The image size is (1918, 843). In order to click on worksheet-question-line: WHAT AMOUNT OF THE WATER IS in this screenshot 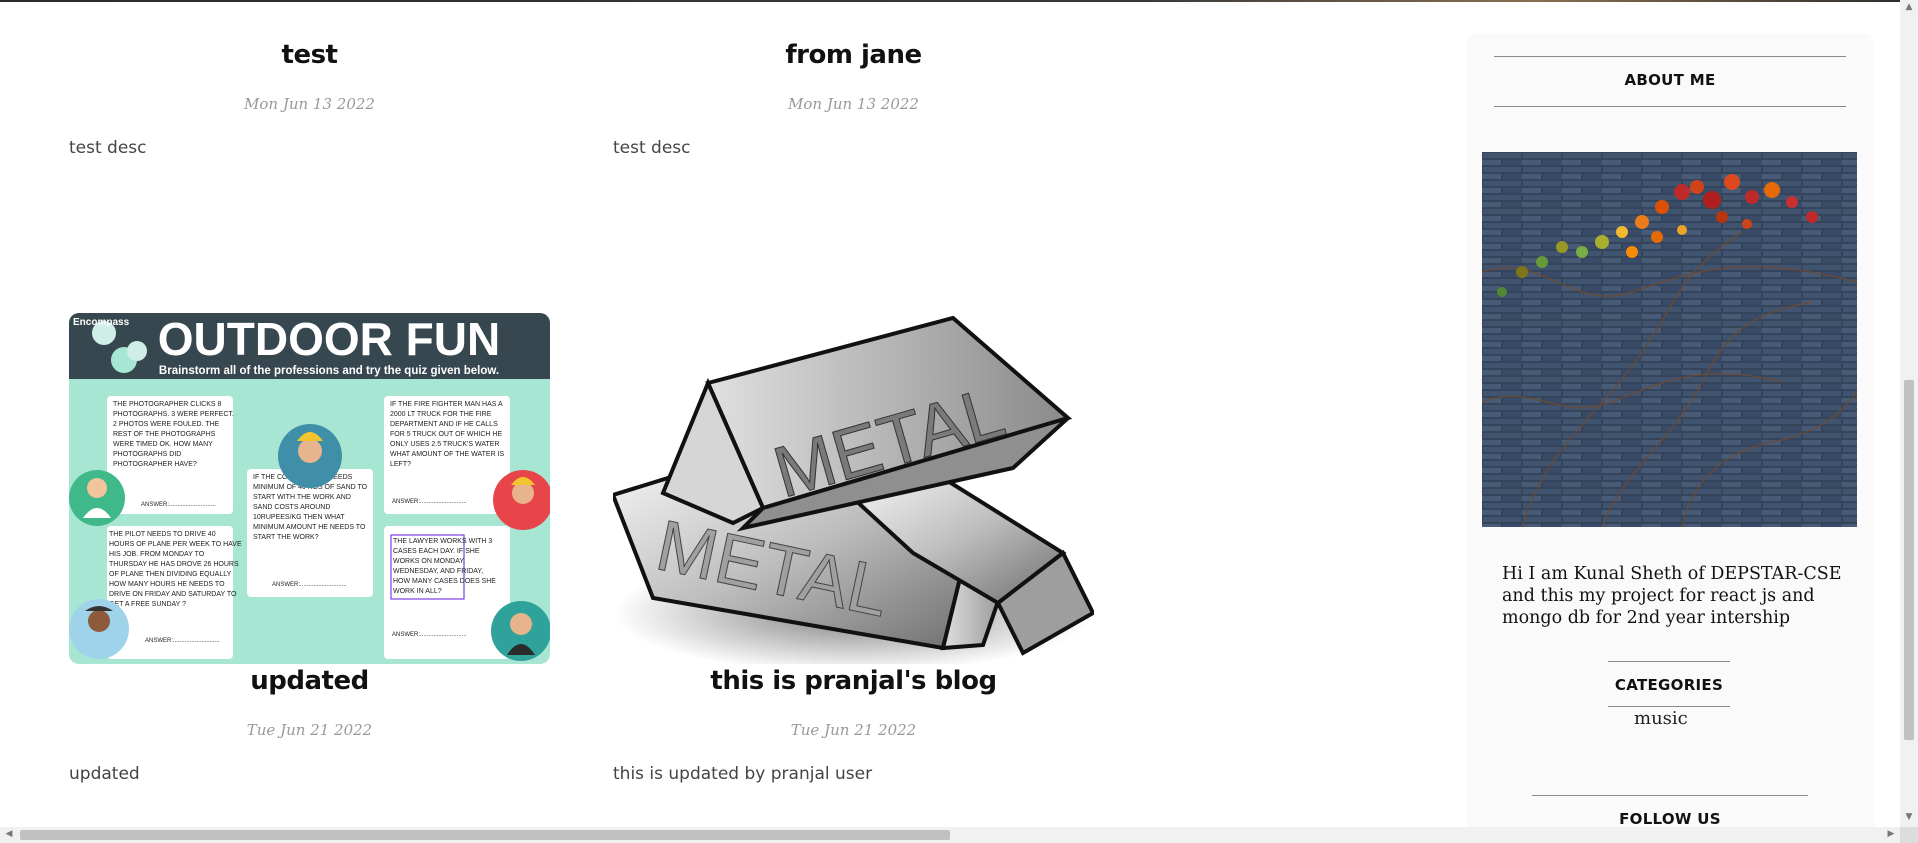, I will do `click(447, 454)`.